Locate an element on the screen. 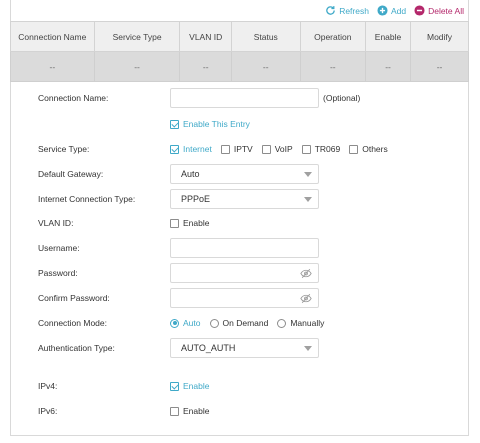  col-operation: Operation is located at coordinates (333, 36).